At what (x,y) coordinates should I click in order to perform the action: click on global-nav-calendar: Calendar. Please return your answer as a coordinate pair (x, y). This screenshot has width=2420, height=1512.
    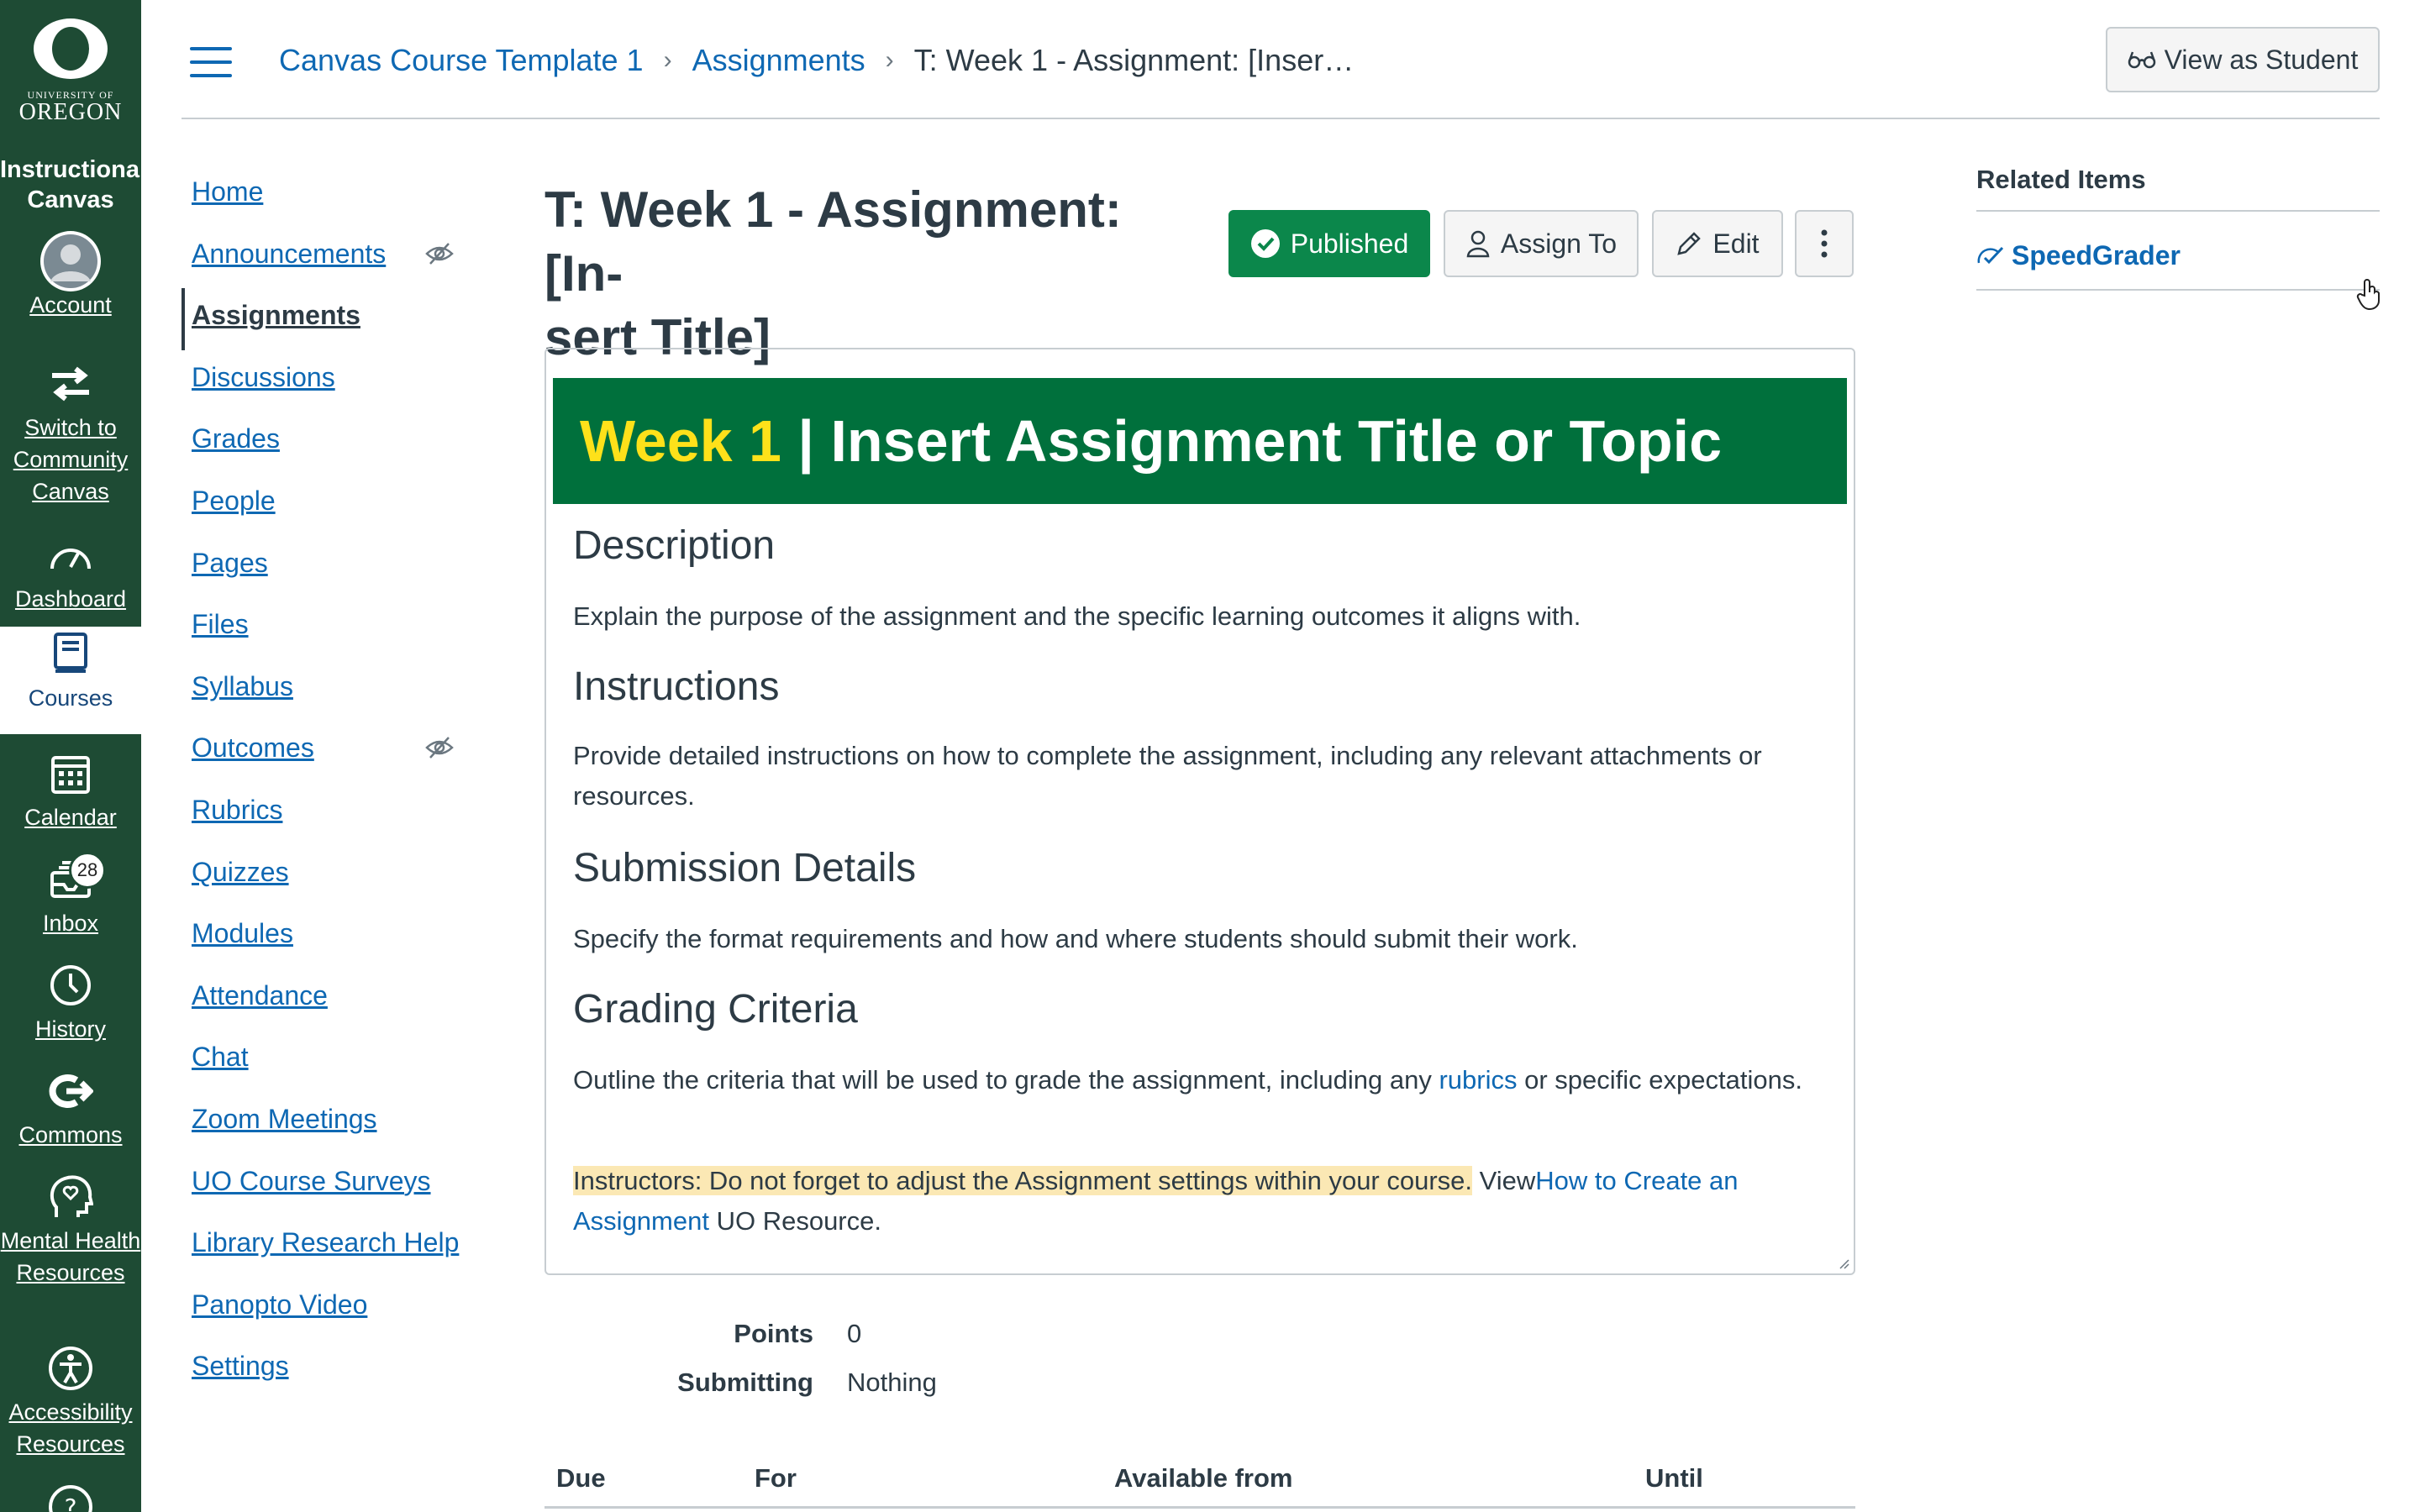
    Looking at the image, I should click on (70, 789).